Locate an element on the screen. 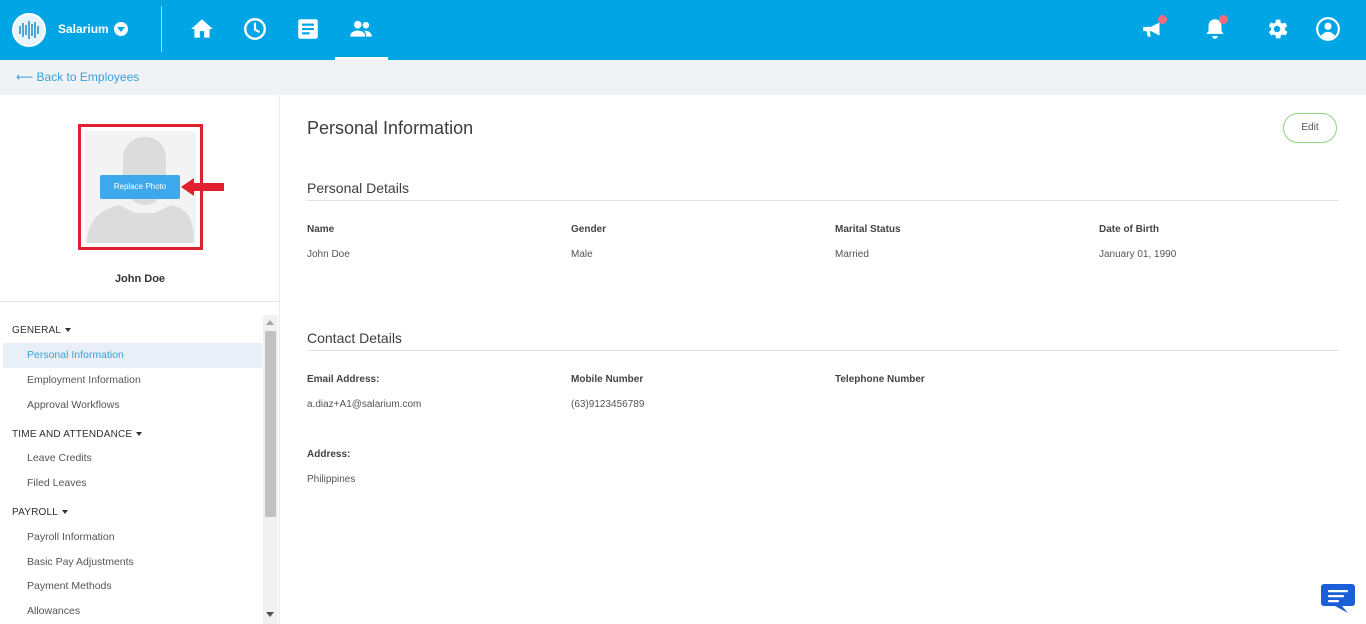 This screenshot has width=1366, height=624. chat-icon is located at coordinates (1338, 600).